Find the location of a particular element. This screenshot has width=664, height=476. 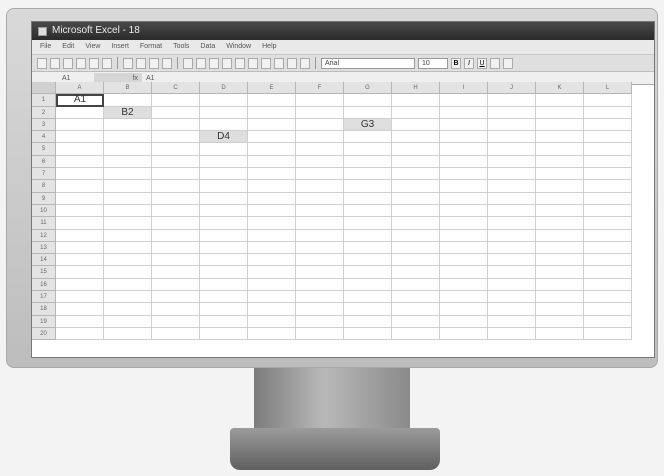

cell-h15 is located at coordinates (416, 272).